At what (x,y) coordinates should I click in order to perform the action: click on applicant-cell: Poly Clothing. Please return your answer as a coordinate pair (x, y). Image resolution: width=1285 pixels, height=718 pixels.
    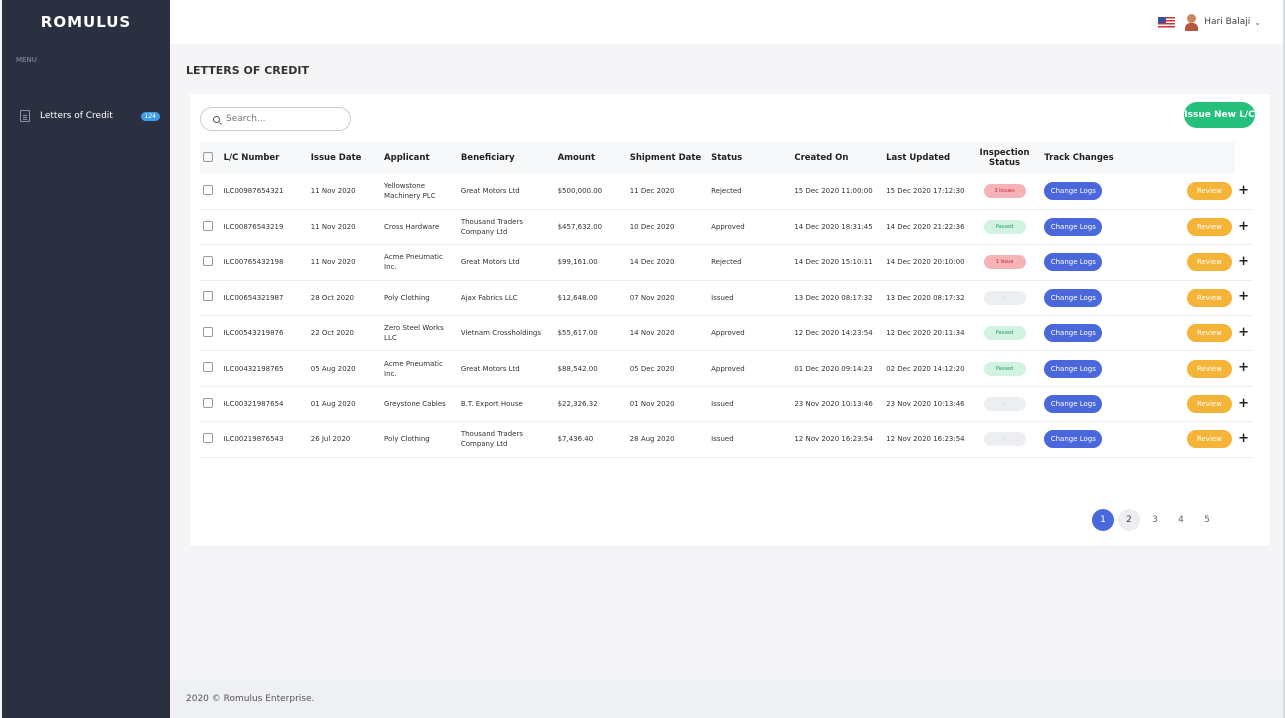
    Looking at the image, I should click on (407, 297).